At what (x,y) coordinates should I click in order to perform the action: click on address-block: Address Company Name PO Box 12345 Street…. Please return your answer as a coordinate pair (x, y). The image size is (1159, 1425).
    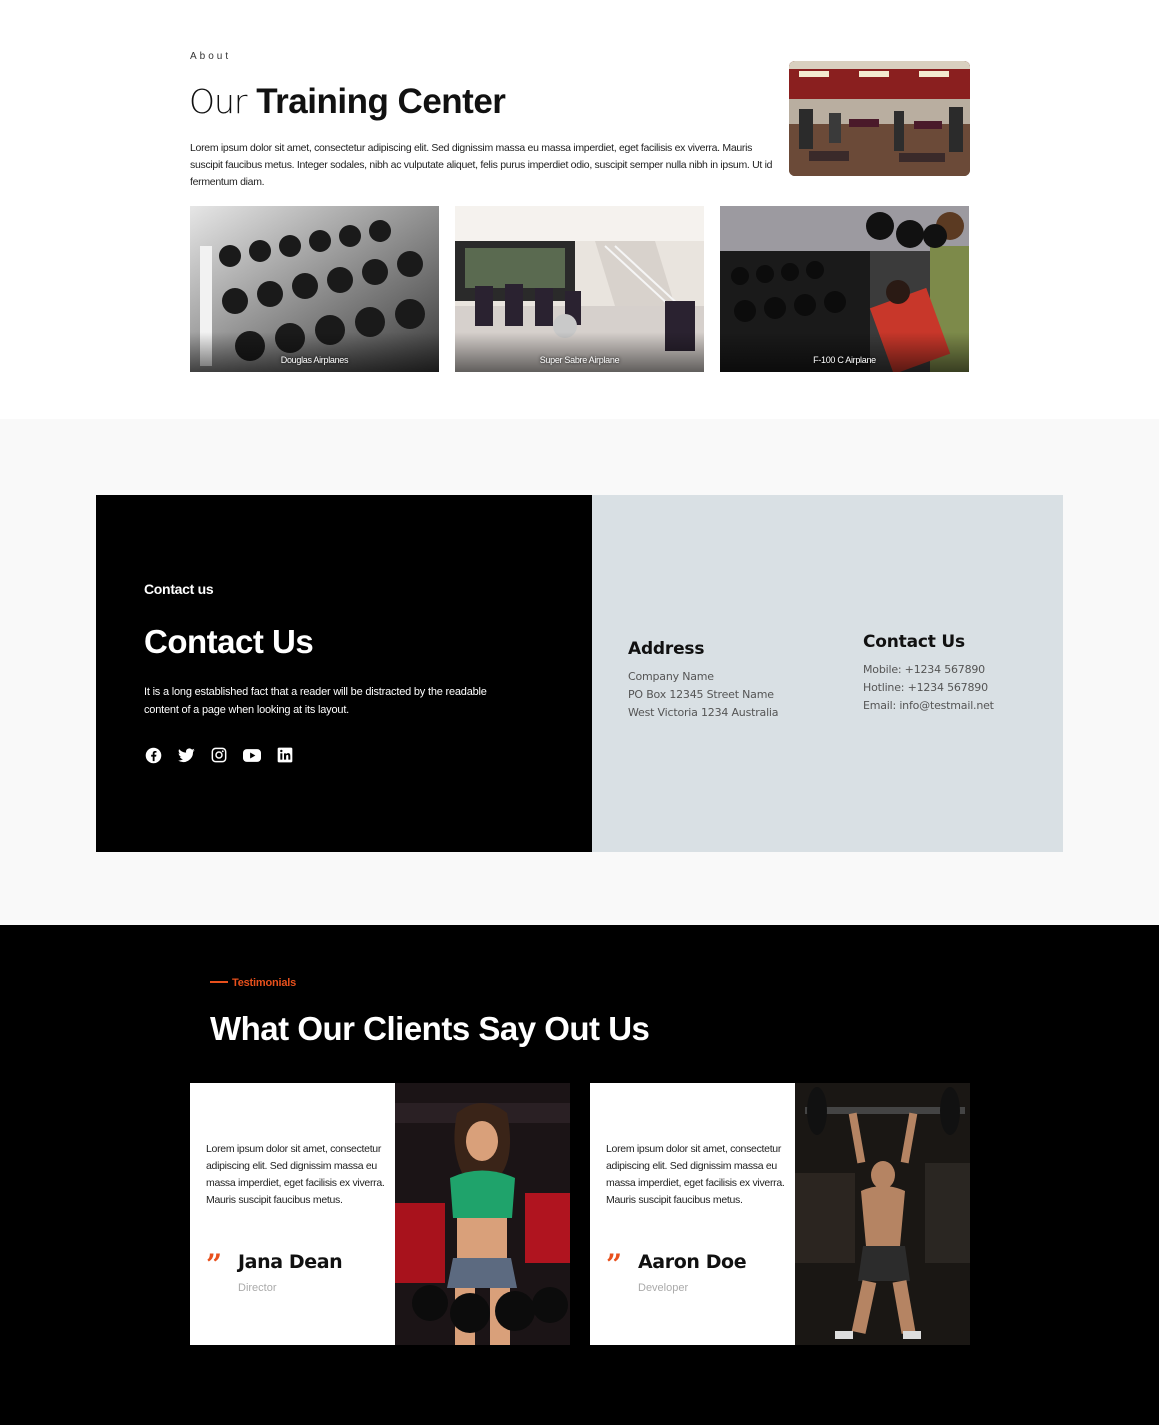
    Looking at the image, I should click on (703, 680).